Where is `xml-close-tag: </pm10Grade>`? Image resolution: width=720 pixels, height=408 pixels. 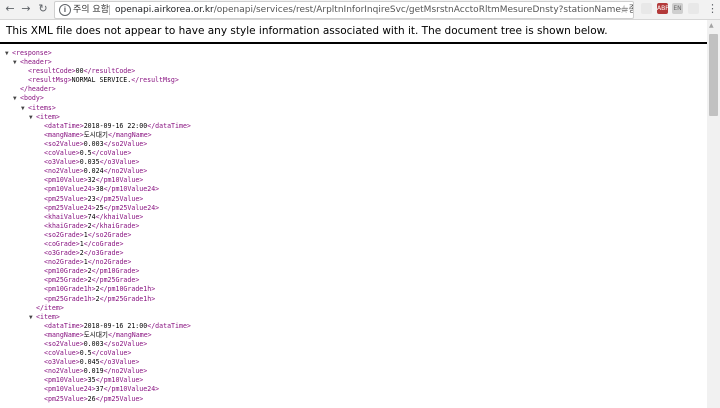
xml-close-tag: </pm10Grade> is located at coordinates (115, 271).